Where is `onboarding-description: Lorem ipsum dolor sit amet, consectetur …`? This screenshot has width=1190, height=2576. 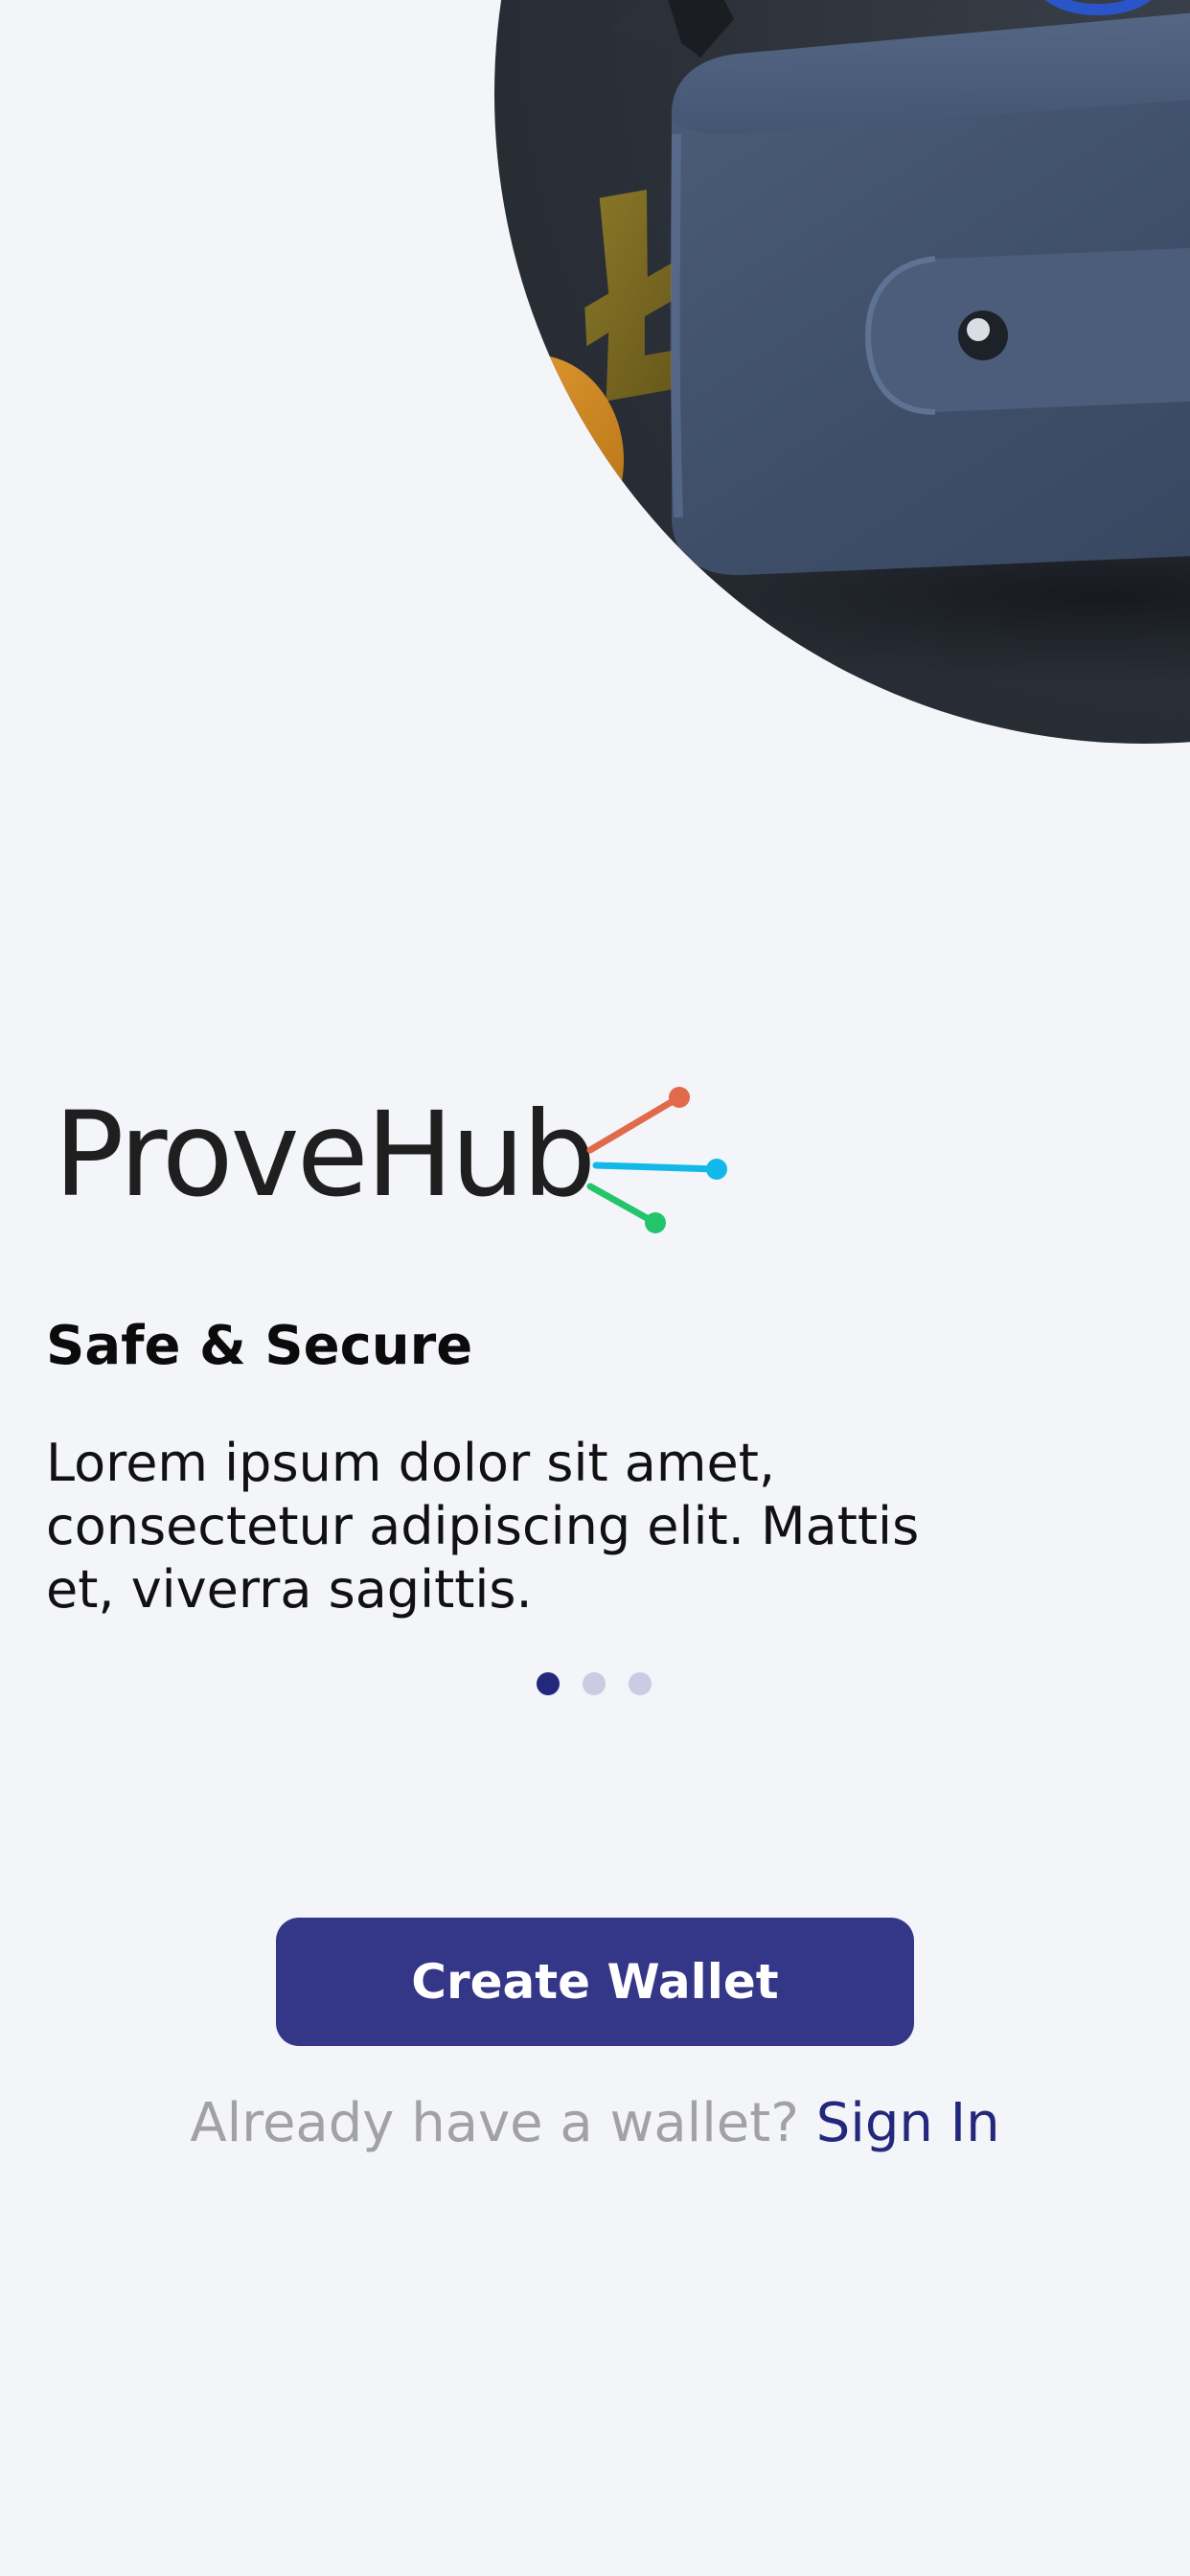 onboarding-description: Lorem ipsum dolor sit amet, consectetur … is located at coordinates (483, 1526).